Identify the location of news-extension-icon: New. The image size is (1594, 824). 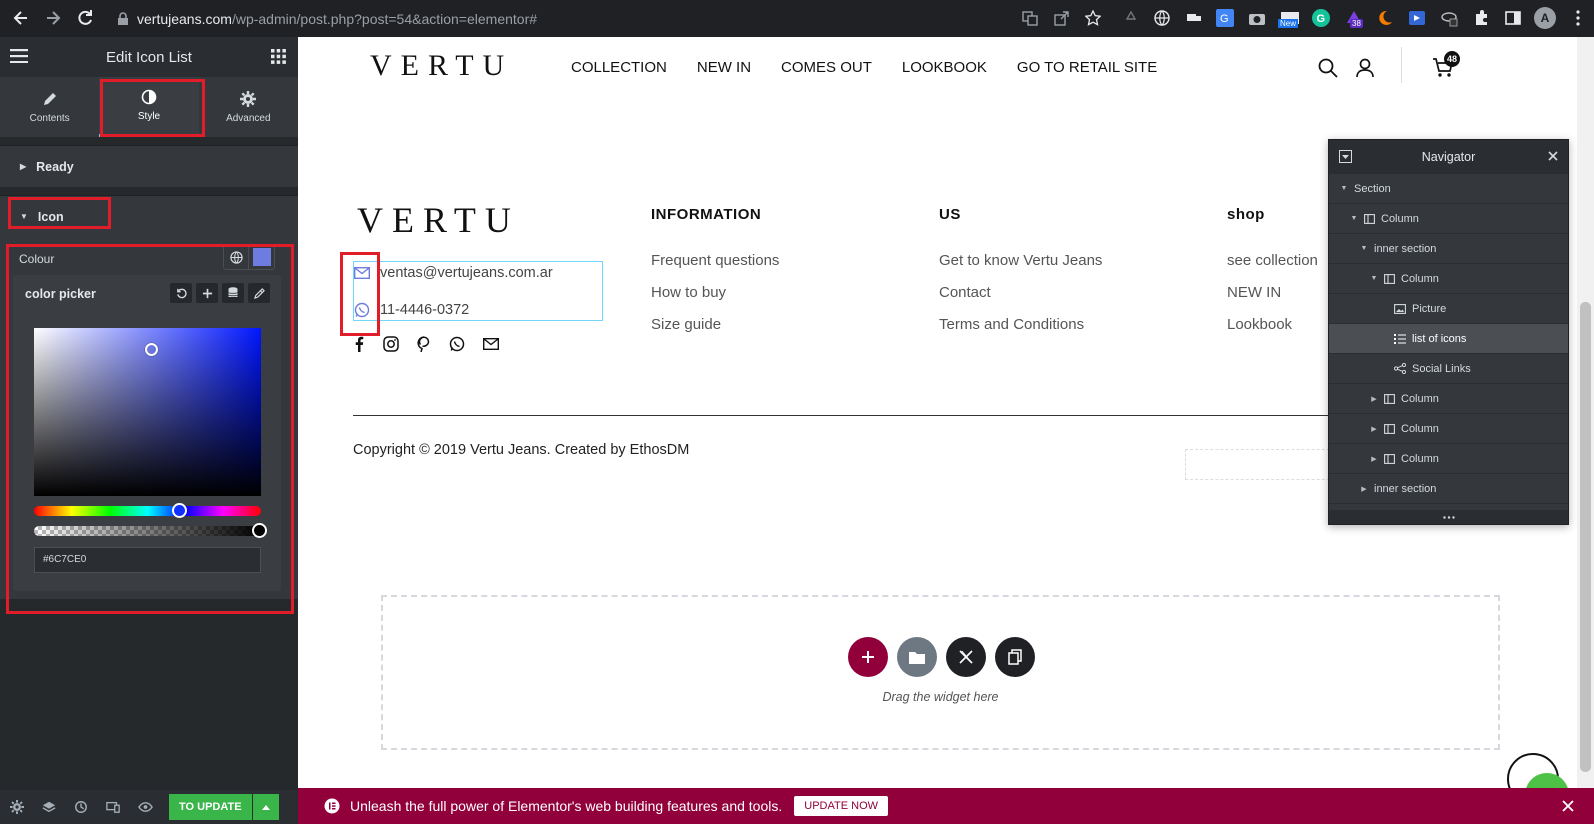
(1289, 18).